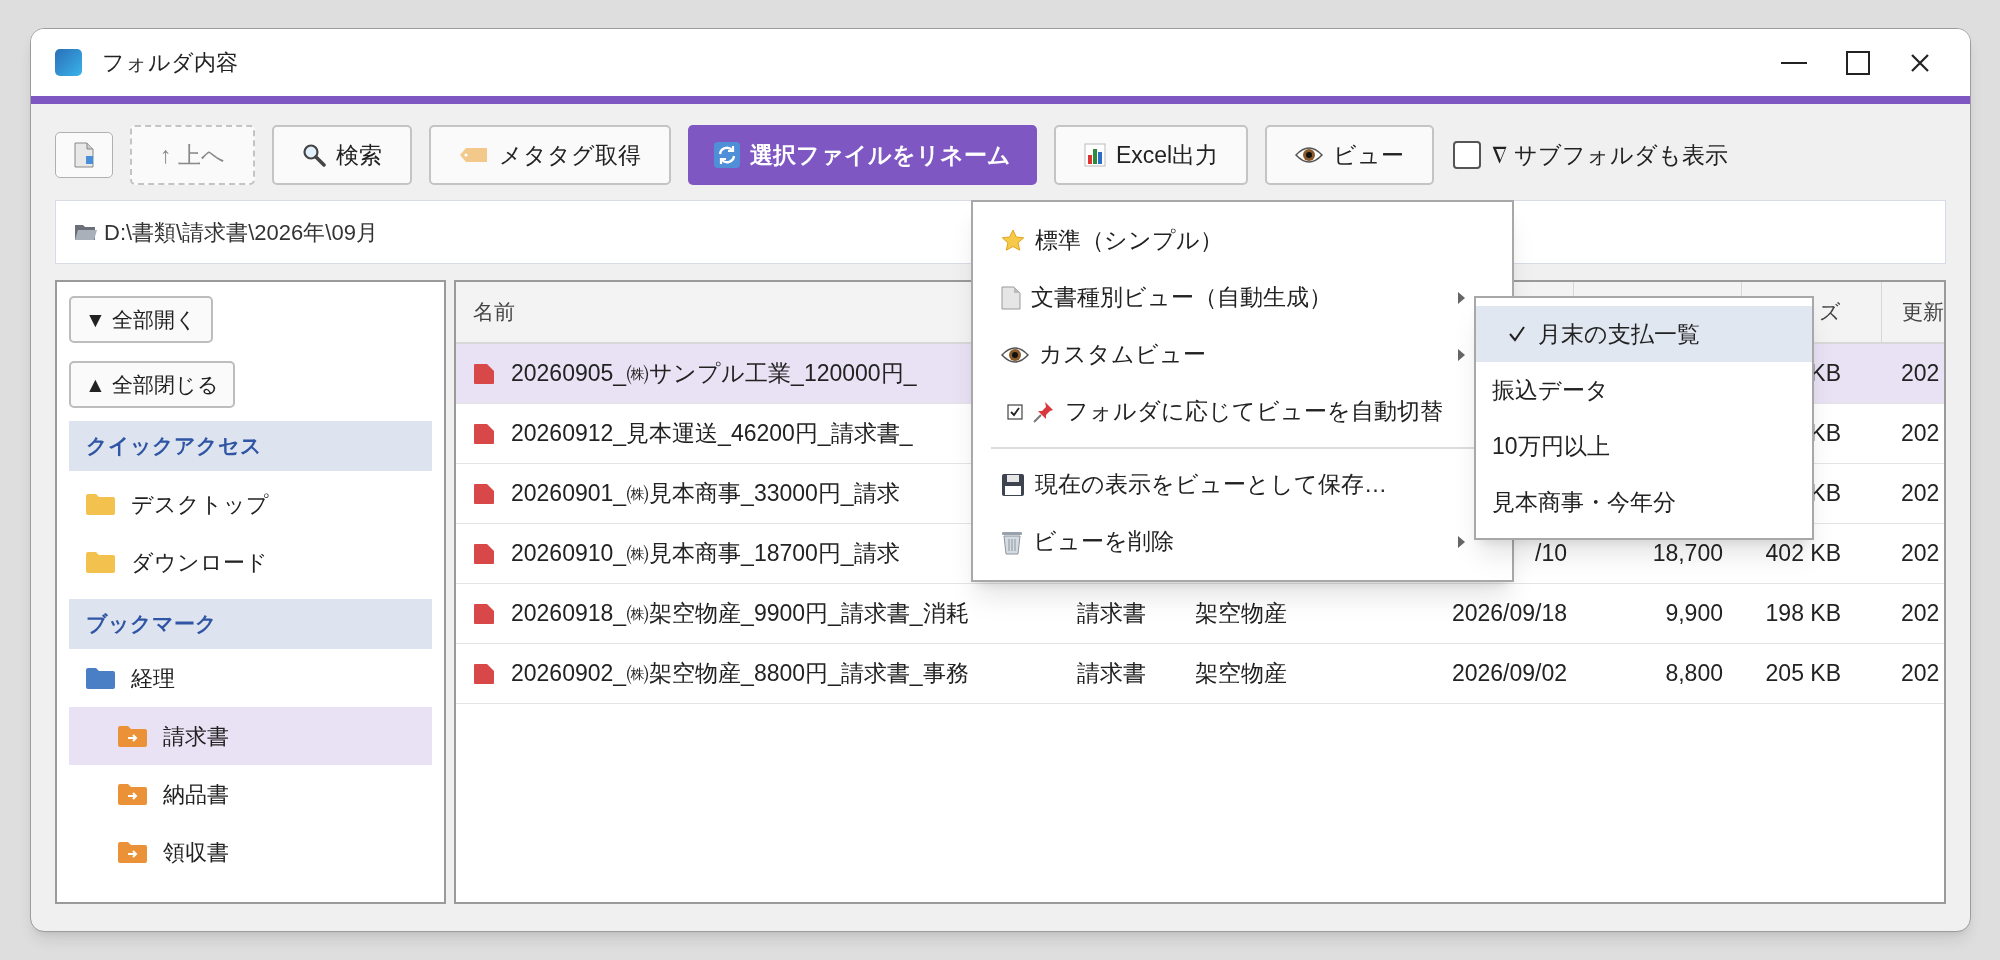 The image size is (2000, 960). What do you see at coordinates (1803, 554) in the screenshot?
I see `table-cell-text: 402 KB` at bounding box center [1803, 554].